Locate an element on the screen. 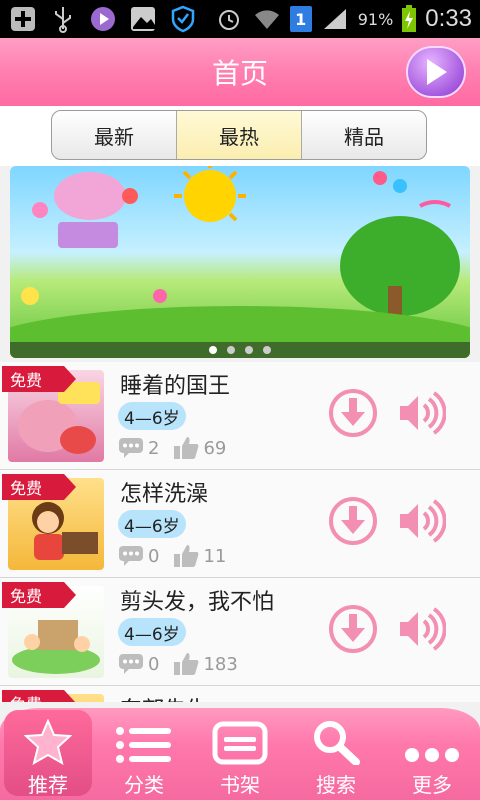 This screenshot has height=800, width=480. status-bar: 1 91% 0:33 is located at coordinates (240, 19).